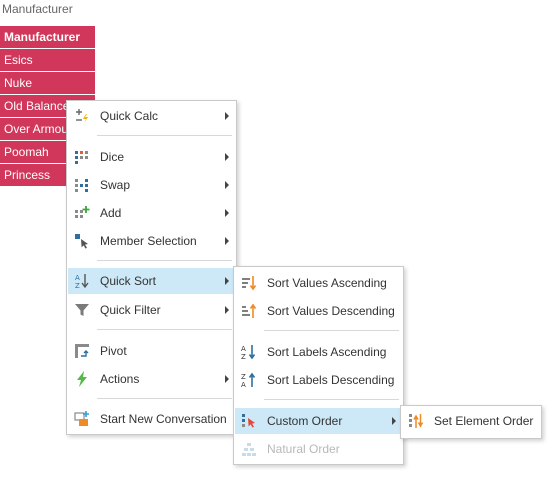  I want to click on custom-order-submenu: Set Element Order, so click(471, 422).